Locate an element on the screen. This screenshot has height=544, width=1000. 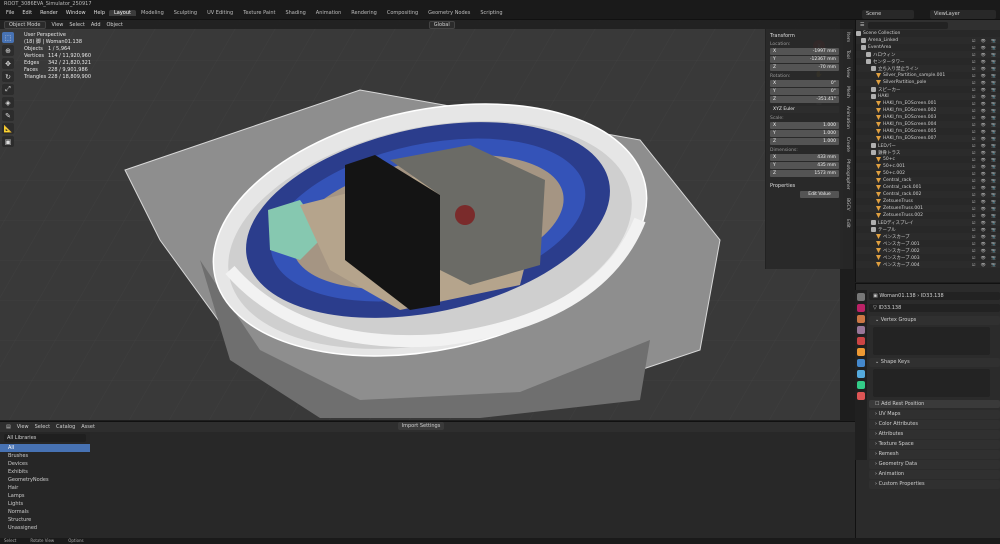
asset-browser-editor-icon: ▤ is located at coordinates (8, 427).